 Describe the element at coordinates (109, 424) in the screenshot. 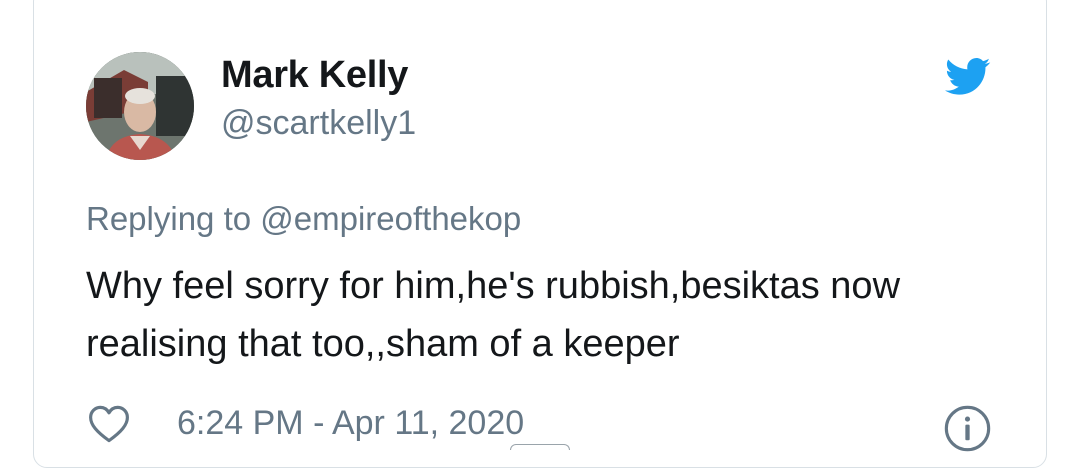

I see `heart-icon` at that location.